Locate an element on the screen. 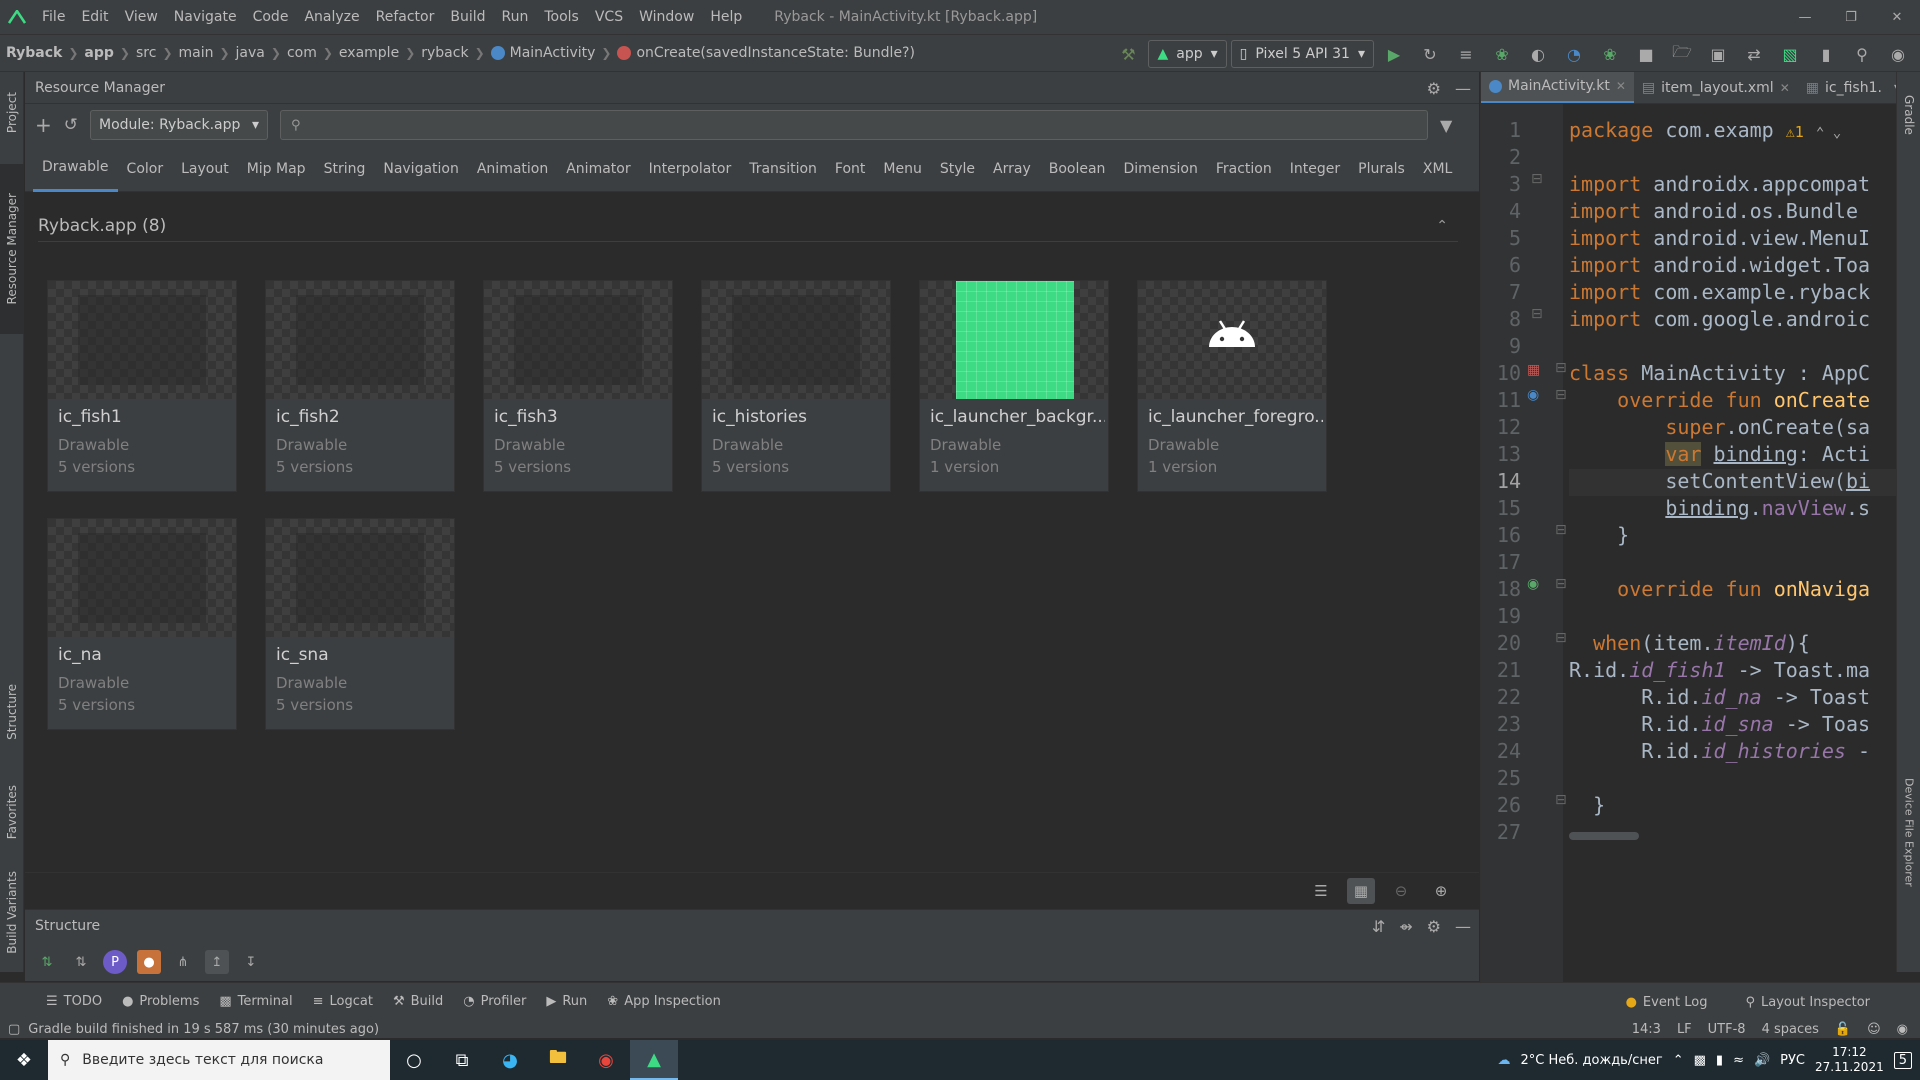 This screenshot has height=1080, width=1920. app-inspection-tool: ❀ App Inspection is located at coordinates (664, 1001).